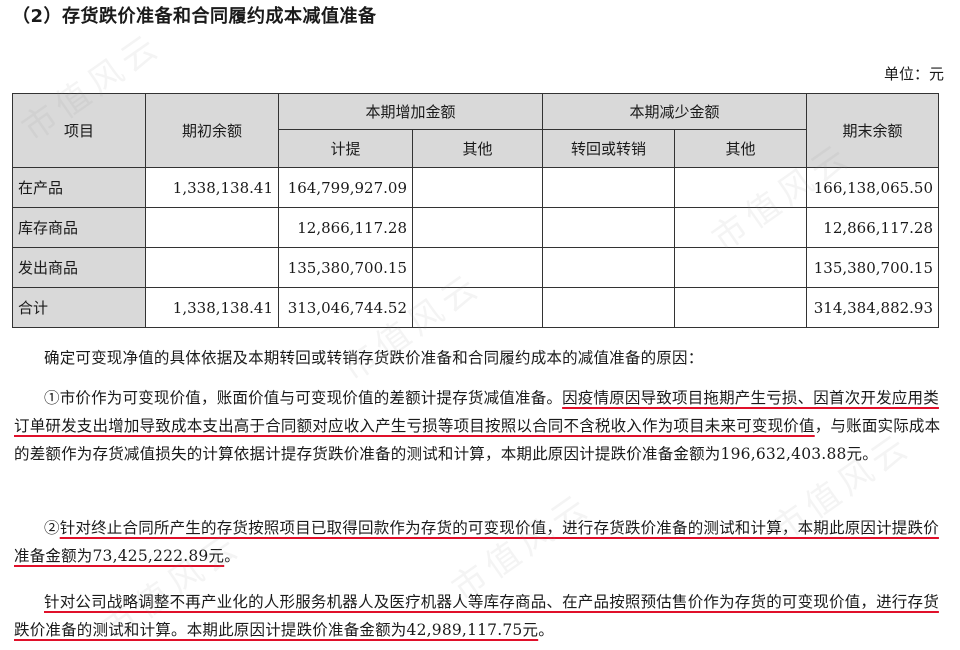 This screenshot has width=960, height=650. I want to click on reason-2-tail: 。, so click(232, 556).